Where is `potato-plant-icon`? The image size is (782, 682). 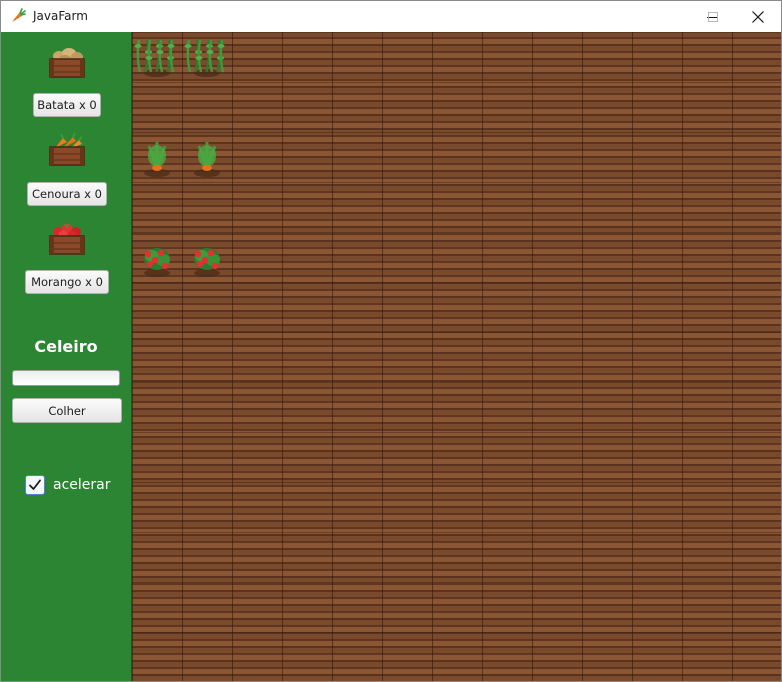 potato-plant-icon is located at coordinates (157, 57).